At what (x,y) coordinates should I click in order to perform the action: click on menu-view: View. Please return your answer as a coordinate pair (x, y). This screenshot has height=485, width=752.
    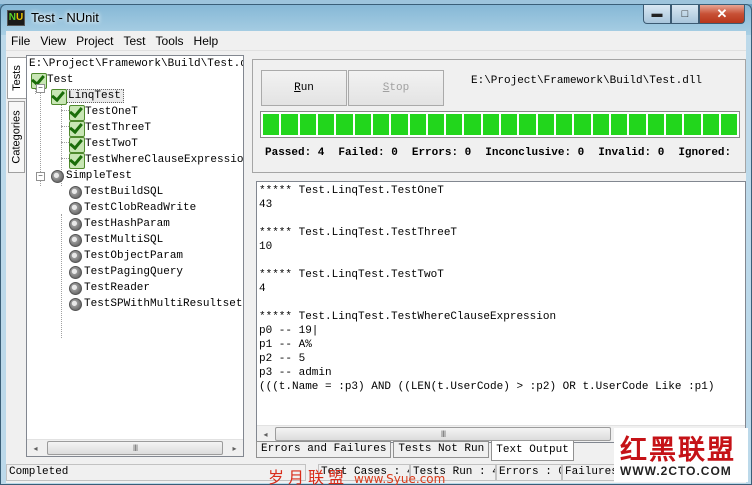
    Looking at the image, I should click on (53, 41).